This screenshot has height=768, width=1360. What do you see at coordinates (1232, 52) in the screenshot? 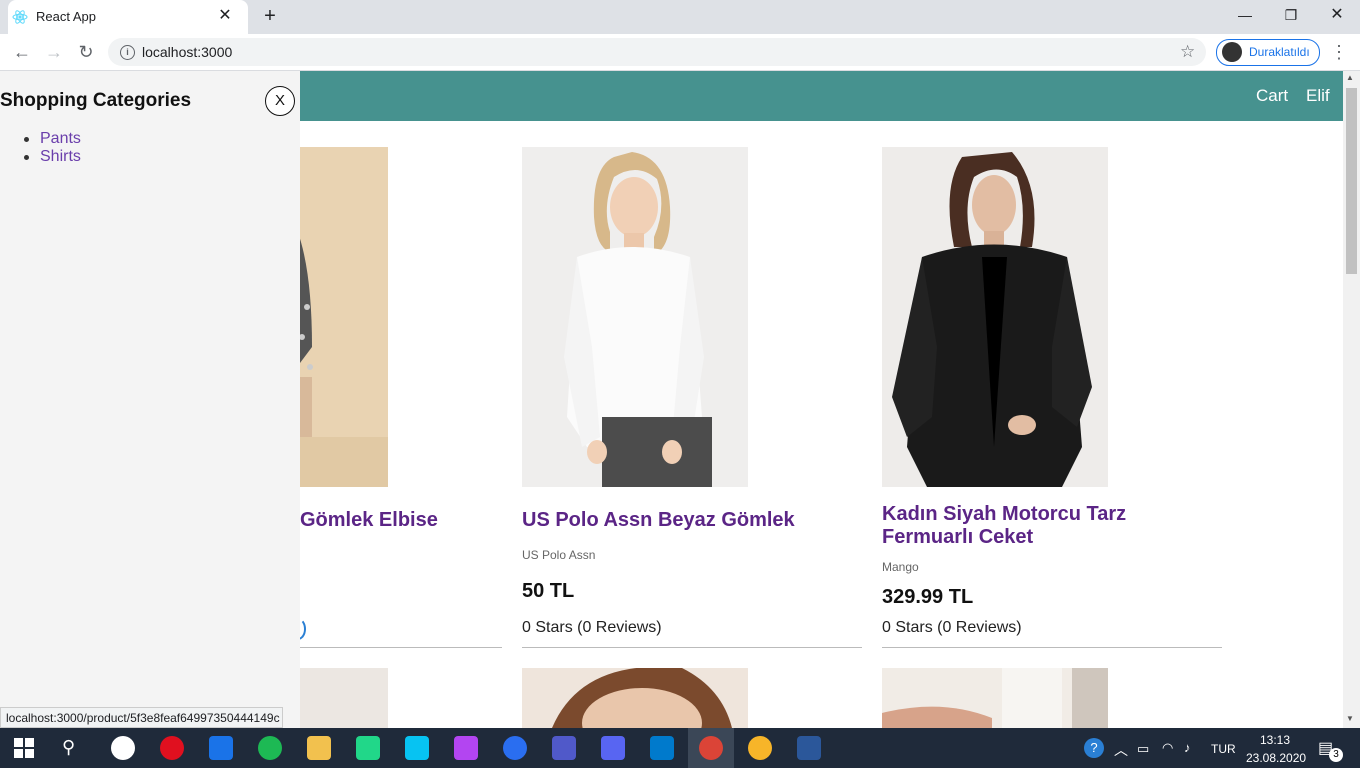
I see `avatar` at bounding box center [1232, 52].